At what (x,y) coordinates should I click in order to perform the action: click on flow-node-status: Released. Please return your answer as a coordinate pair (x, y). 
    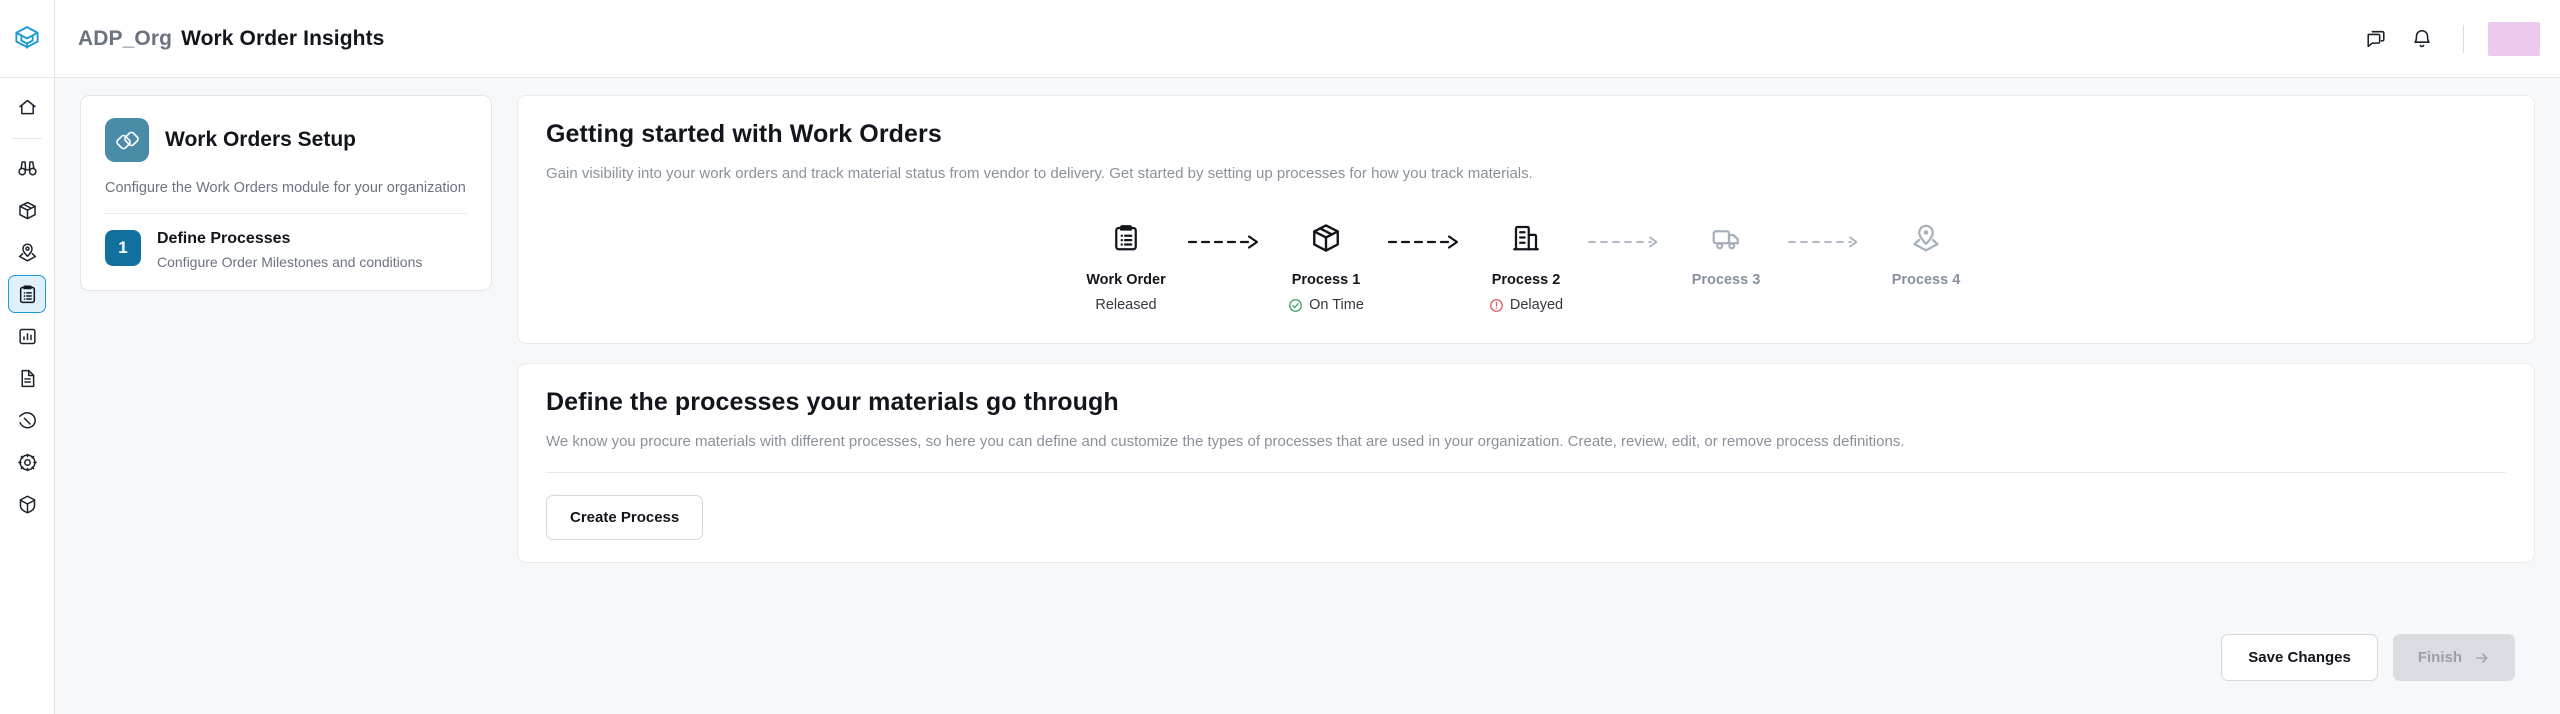
    Looking at the image, I should click on (1125, 305).